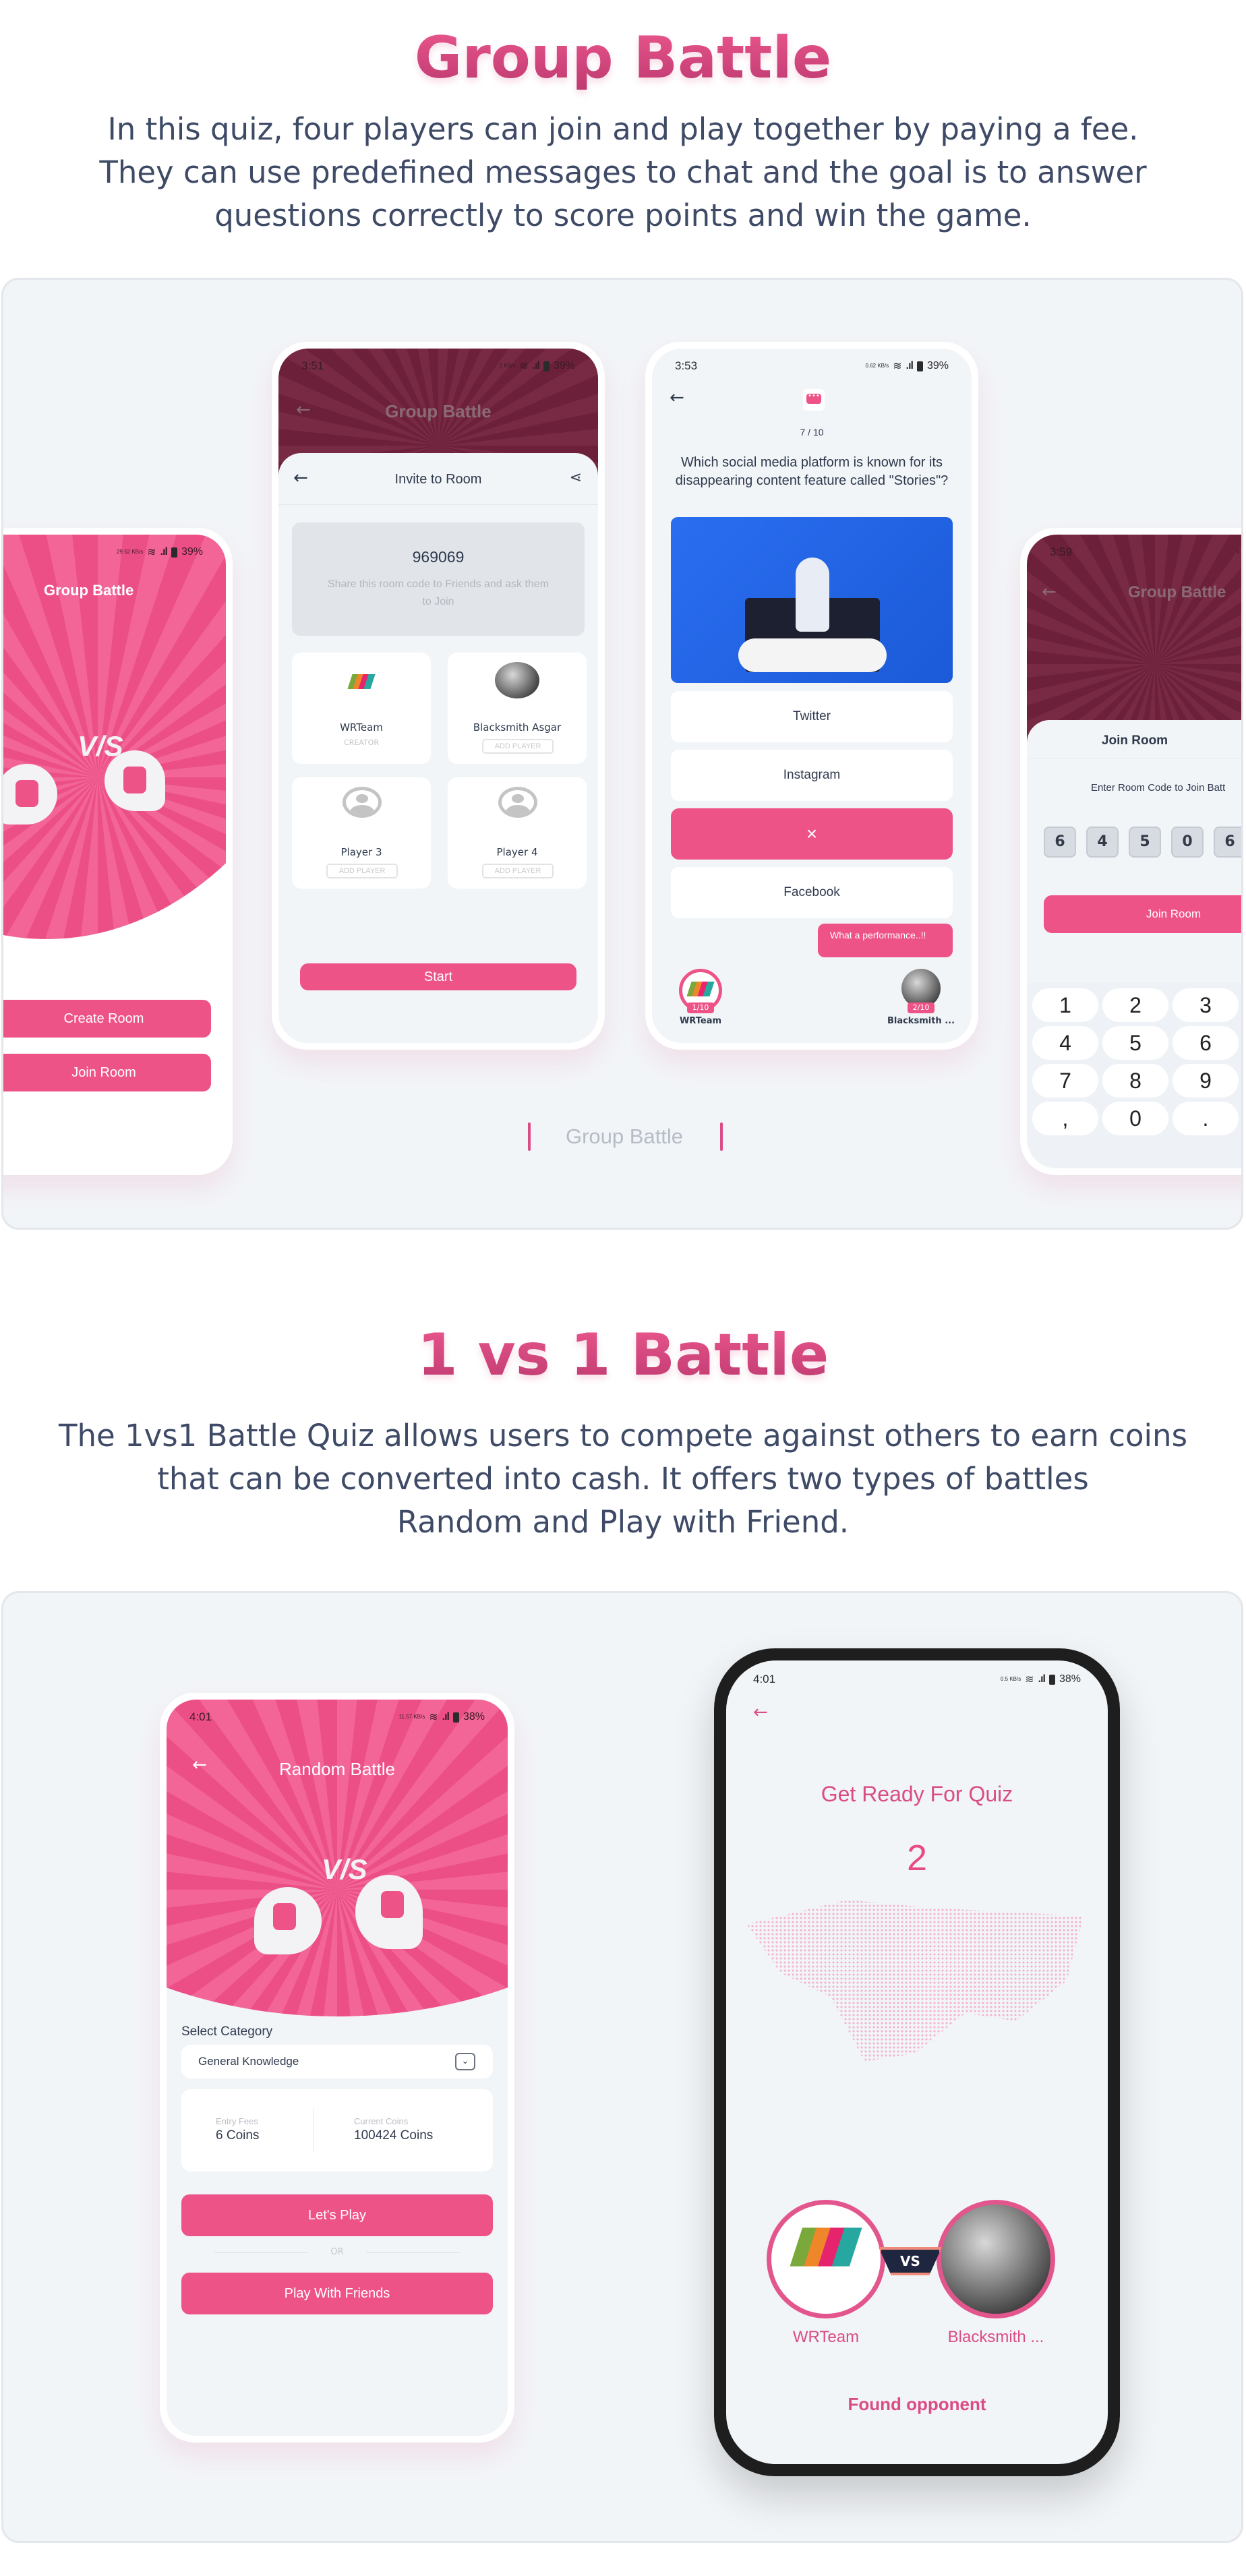 The height and width of the screenshot is (2576, 1246). I want to click on one-vs-one-heading: 1 vs 1 Battle, so click(623, 1355).